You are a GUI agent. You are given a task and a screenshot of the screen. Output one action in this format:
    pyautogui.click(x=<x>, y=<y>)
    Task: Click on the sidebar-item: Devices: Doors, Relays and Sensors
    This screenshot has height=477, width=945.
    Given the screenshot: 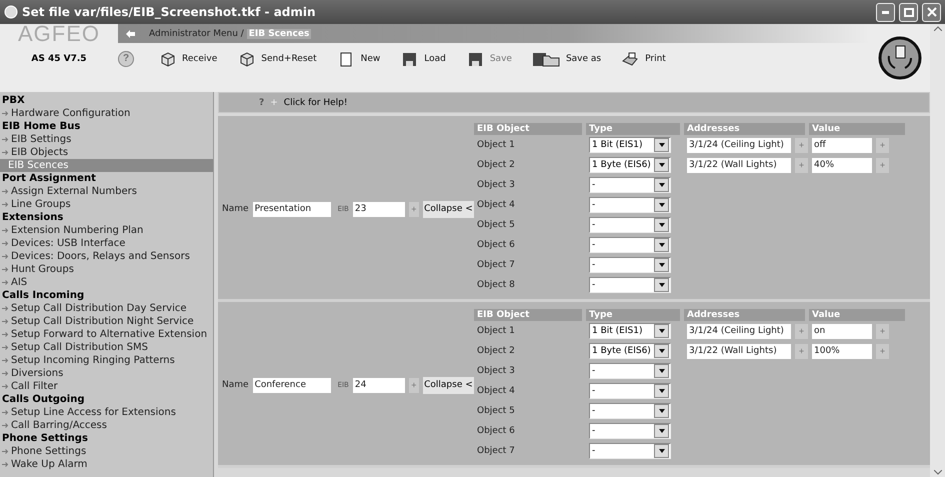 What is the action you would take?
    pyautogui.click(x=106, y=256)
    